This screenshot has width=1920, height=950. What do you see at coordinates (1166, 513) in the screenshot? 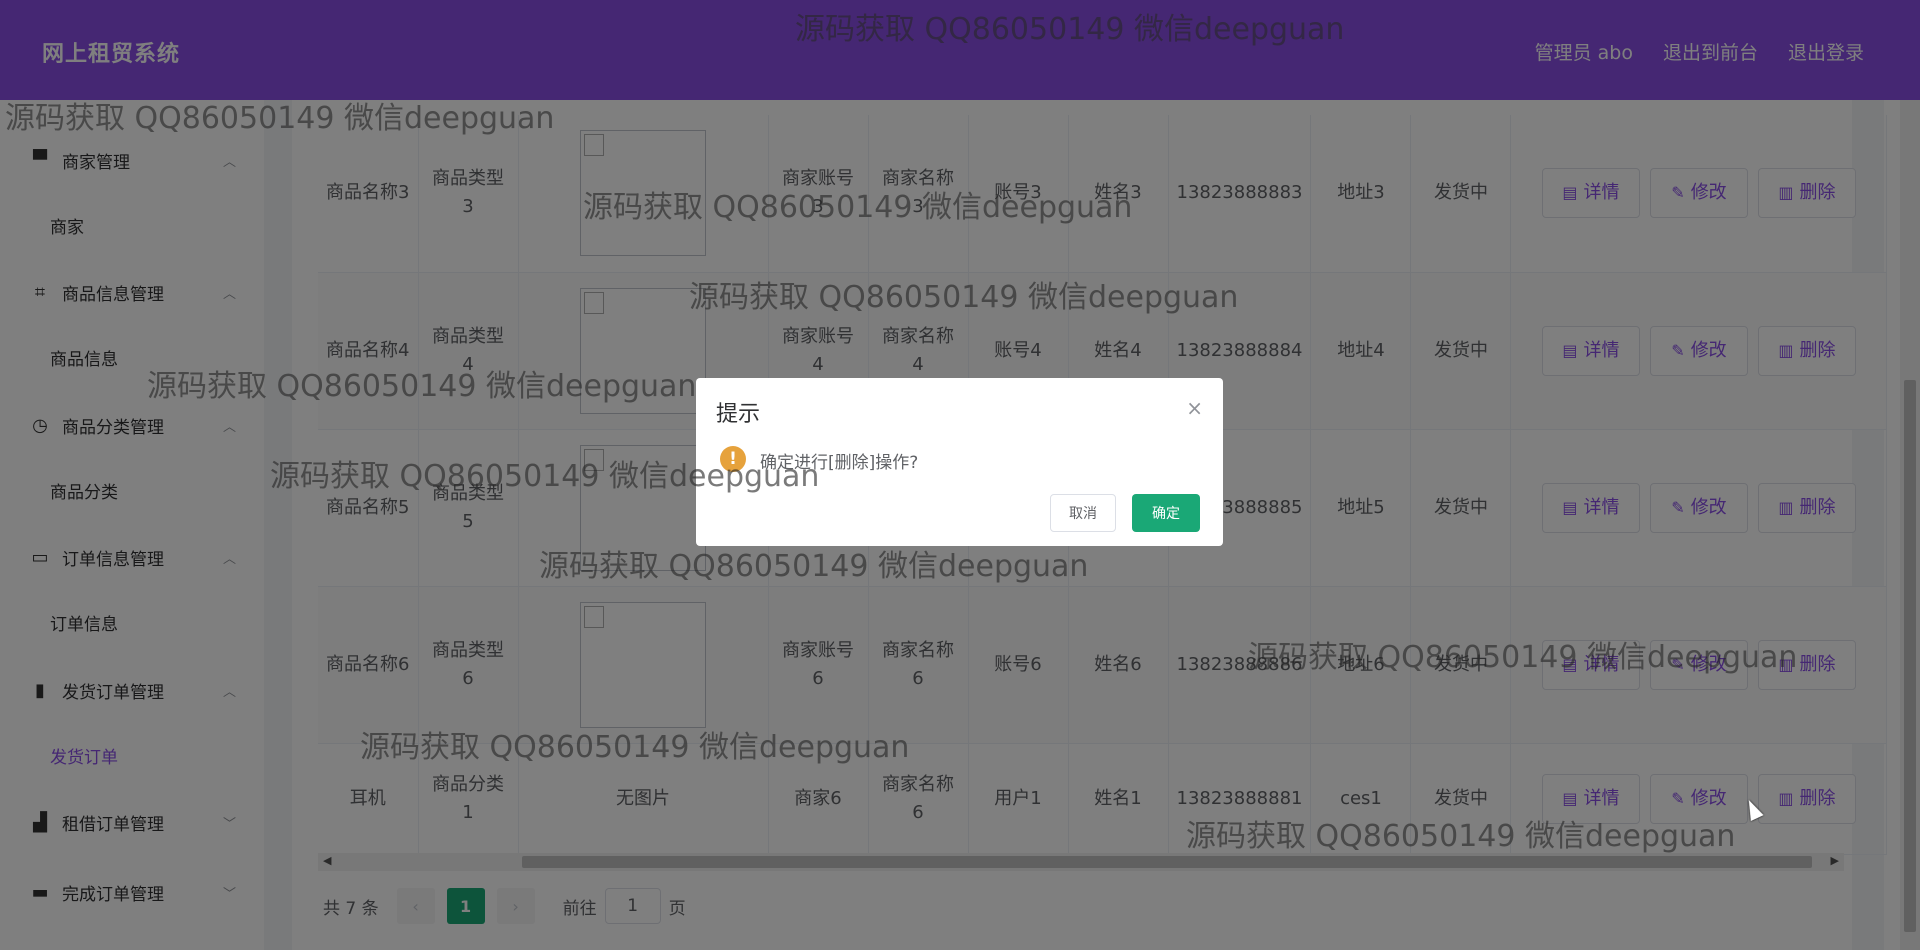
I see `confirm-button: 确定` at bounding box center [1166, 513].